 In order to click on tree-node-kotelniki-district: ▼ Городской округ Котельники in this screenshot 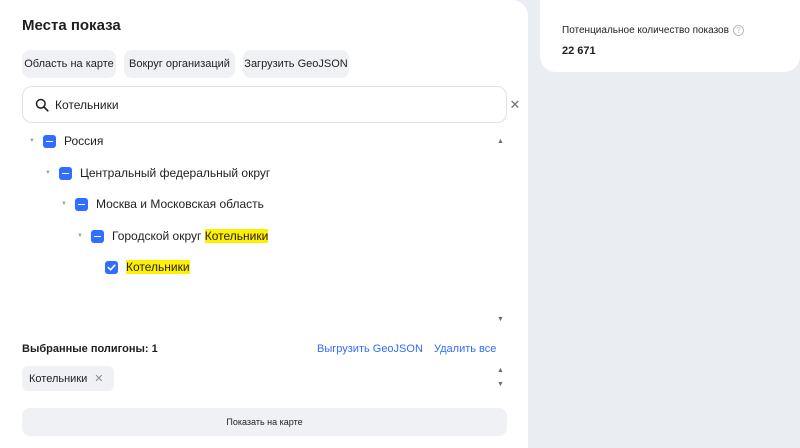, I will do `click(172, 236)`.